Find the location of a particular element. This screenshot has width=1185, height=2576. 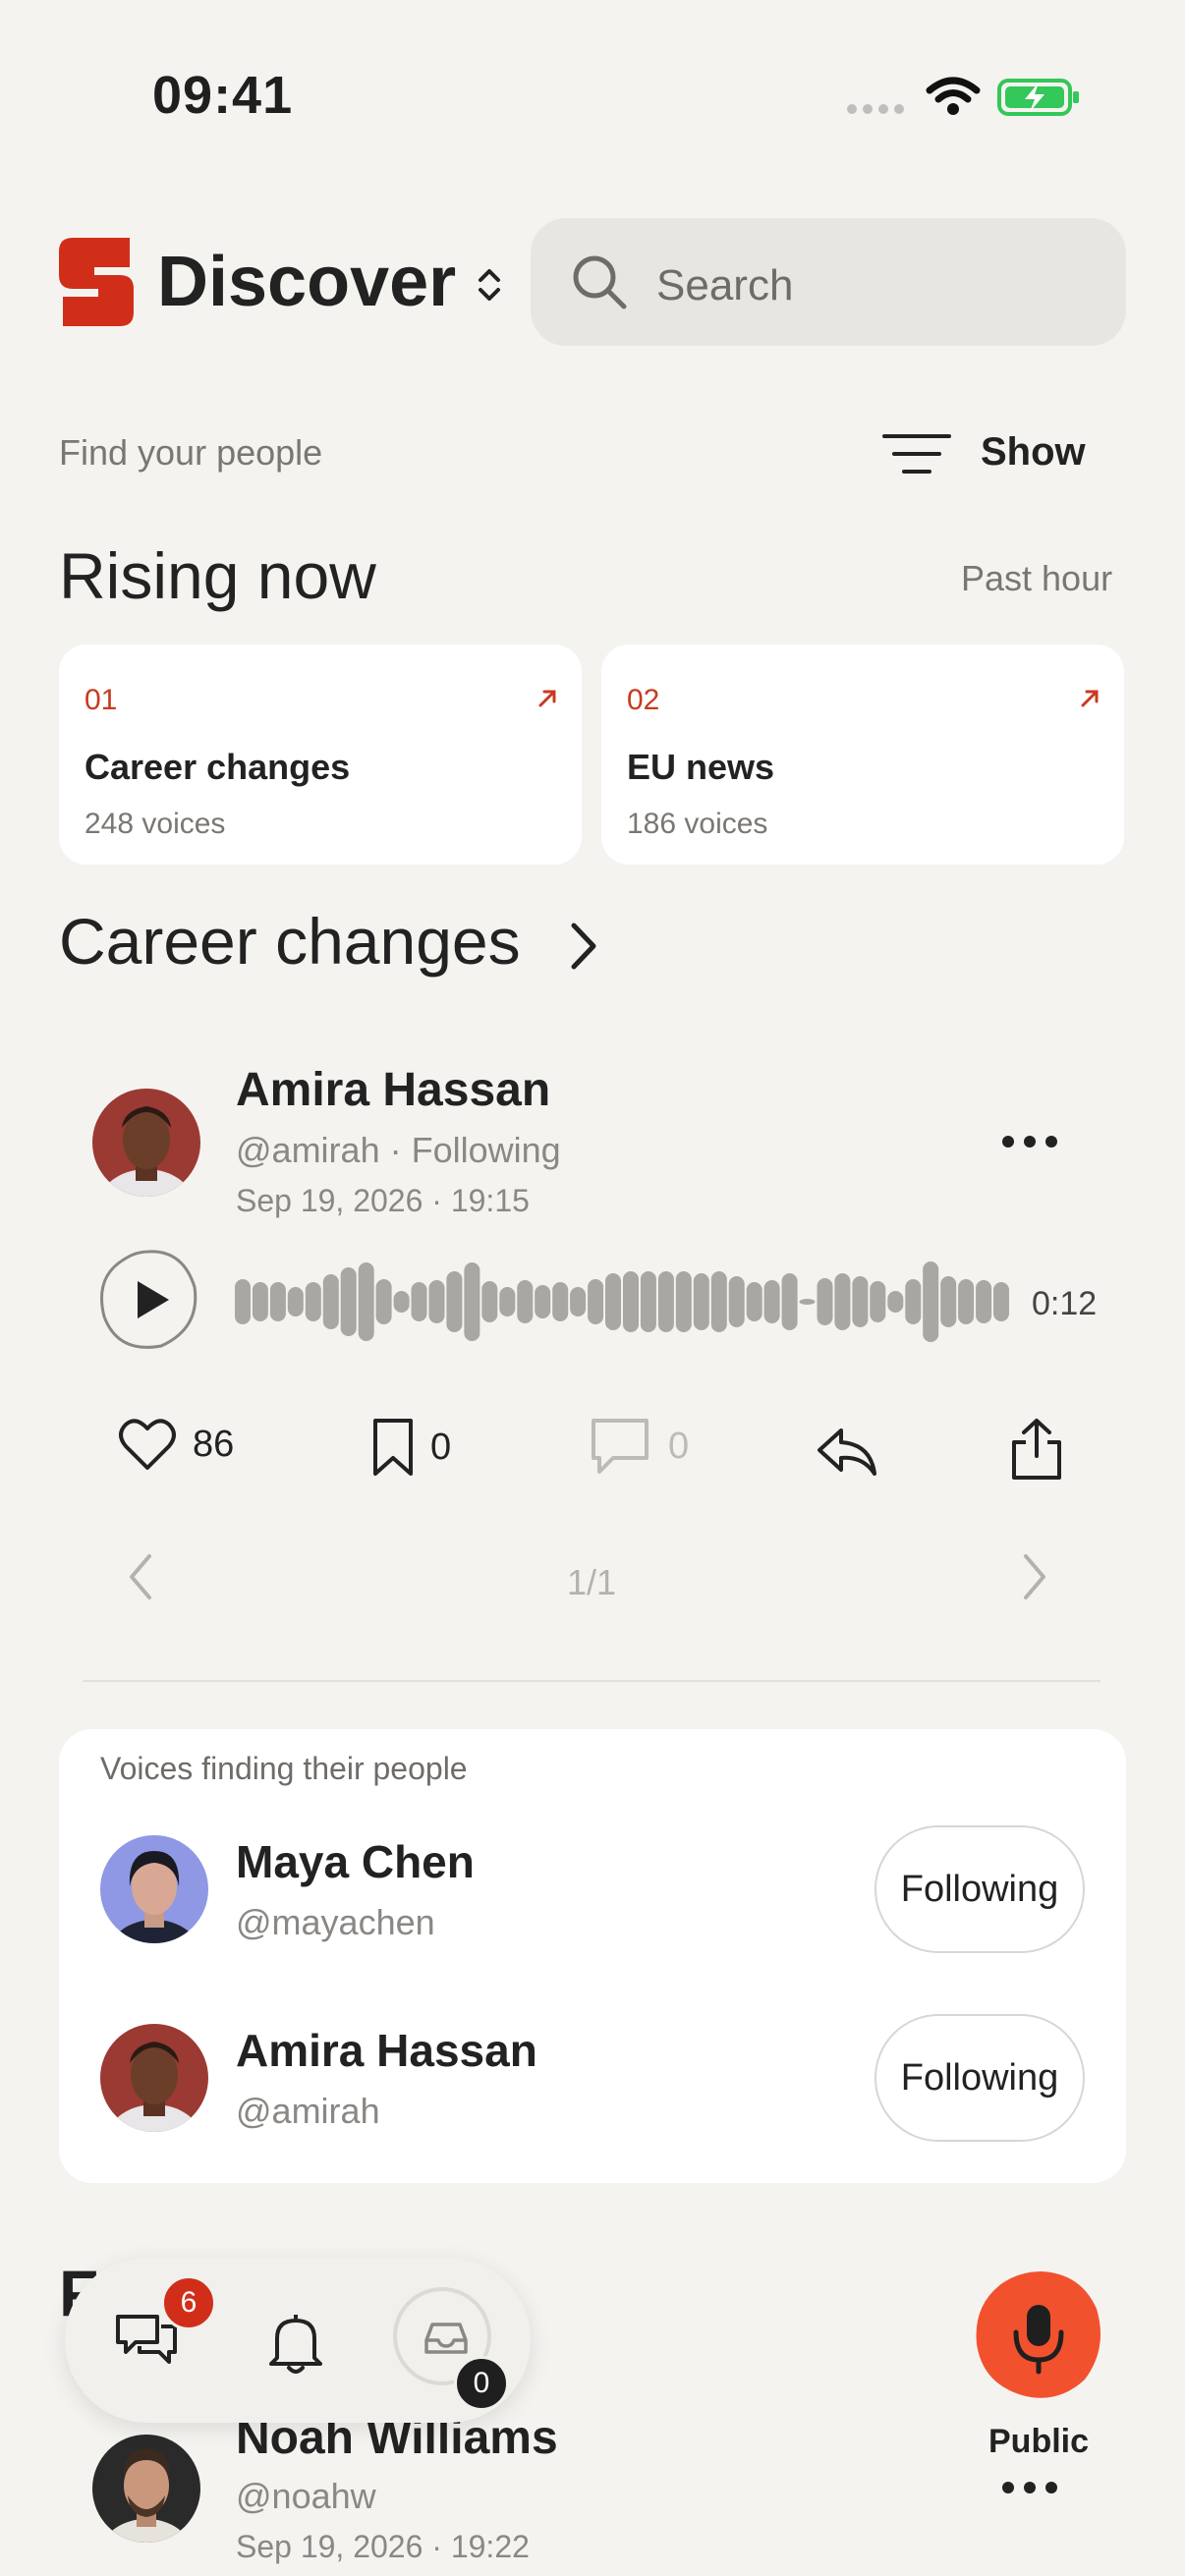

suggestion-item: Amira Hassan @amirah Following is located at coordinates (592, 2078).